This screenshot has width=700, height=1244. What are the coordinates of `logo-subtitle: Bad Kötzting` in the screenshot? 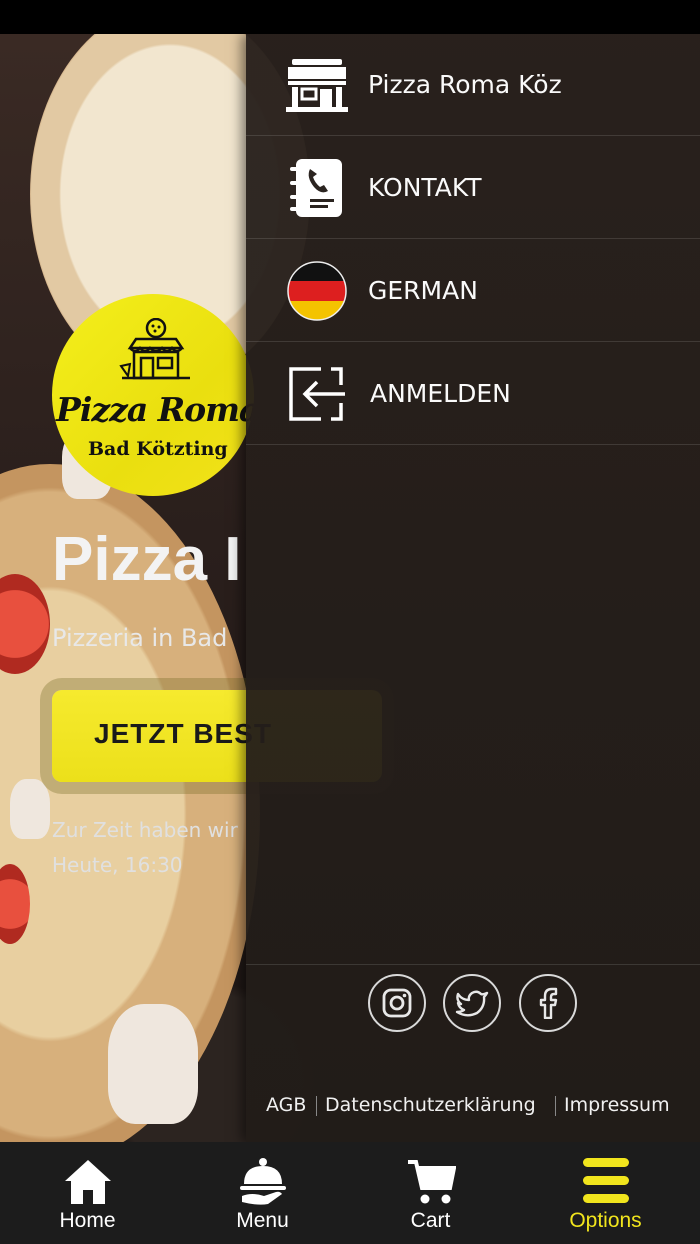 It's located at (158, 449).